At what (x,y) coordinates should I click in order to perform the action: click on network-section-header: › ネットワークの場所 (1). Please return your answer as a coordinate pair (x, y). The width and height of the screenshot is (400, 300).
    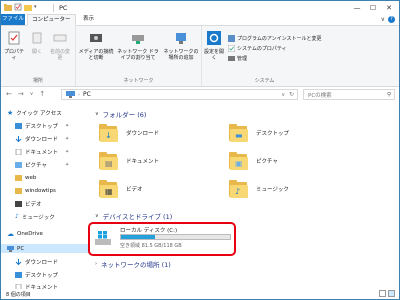
    Looking at the image, I should click on (133, 264).